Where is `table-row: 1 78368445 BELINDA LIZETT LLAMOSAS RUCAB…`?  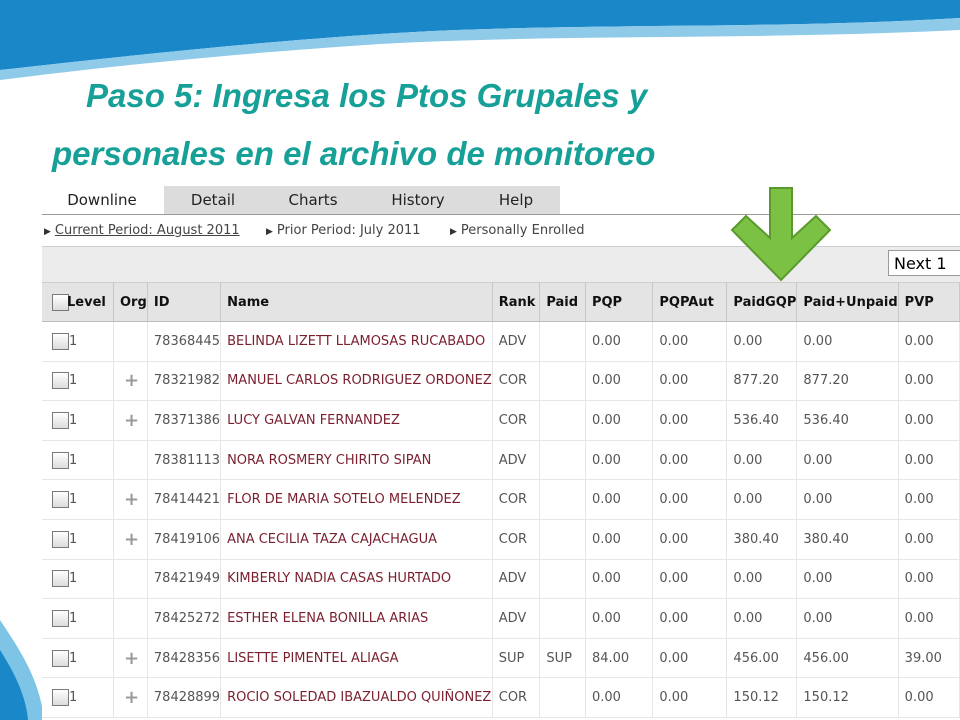
table-row: 1 78368445 BELINDA LIZETT LLAMOSAS RUCAB… is located at coordinates (501, 341).